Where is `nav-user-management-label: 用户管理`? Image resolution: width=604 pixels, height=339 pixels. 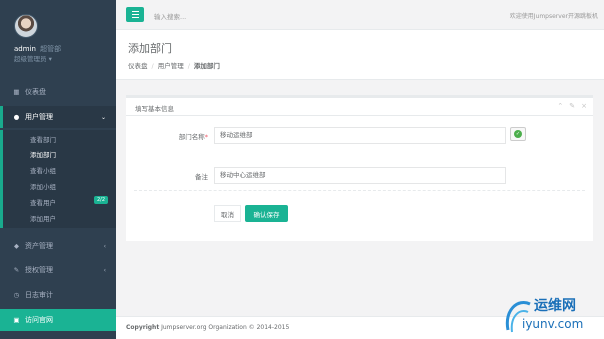
nav-user-management-label: 用户管理 is located at coordinates (39, 117).